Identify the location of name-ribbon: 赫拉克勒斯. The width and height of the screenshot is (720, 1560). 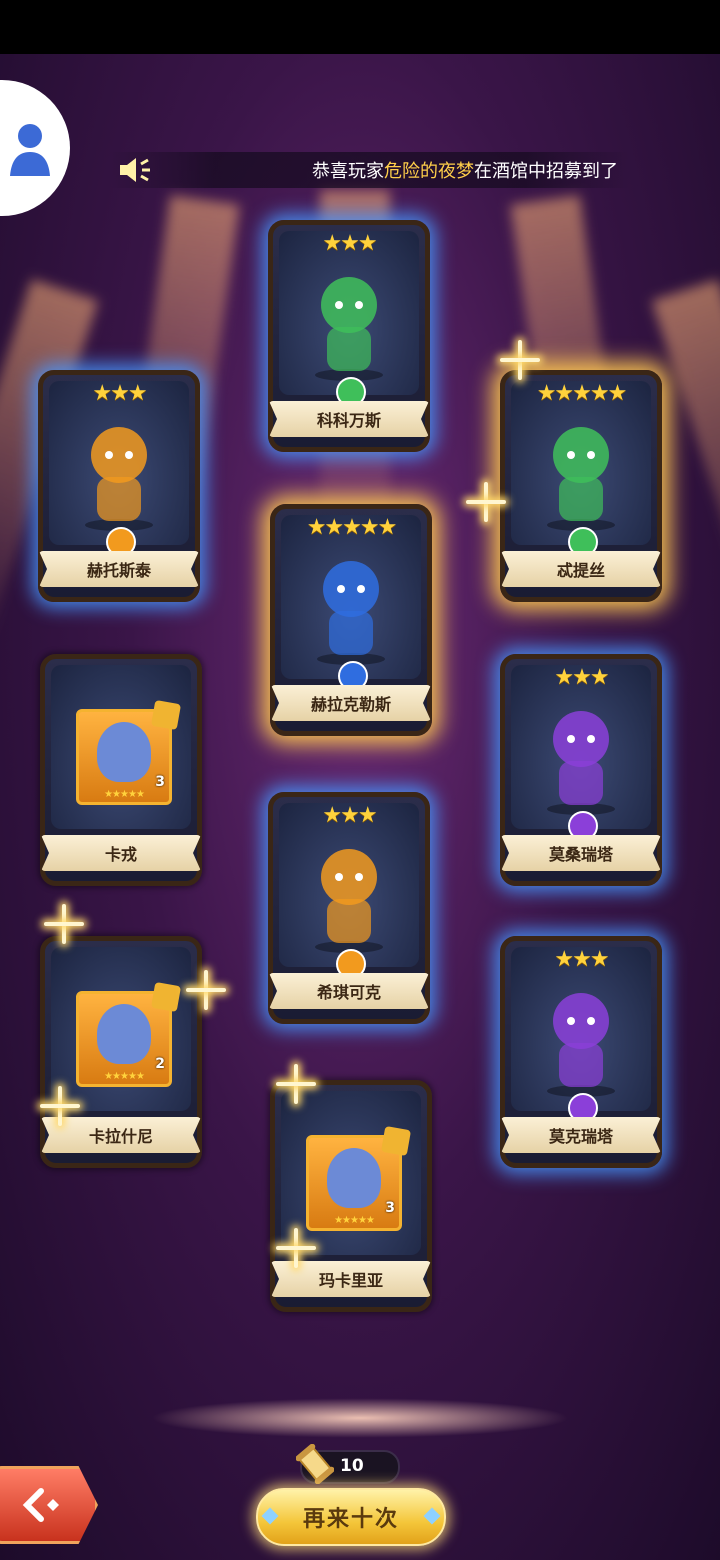
(351, 703).